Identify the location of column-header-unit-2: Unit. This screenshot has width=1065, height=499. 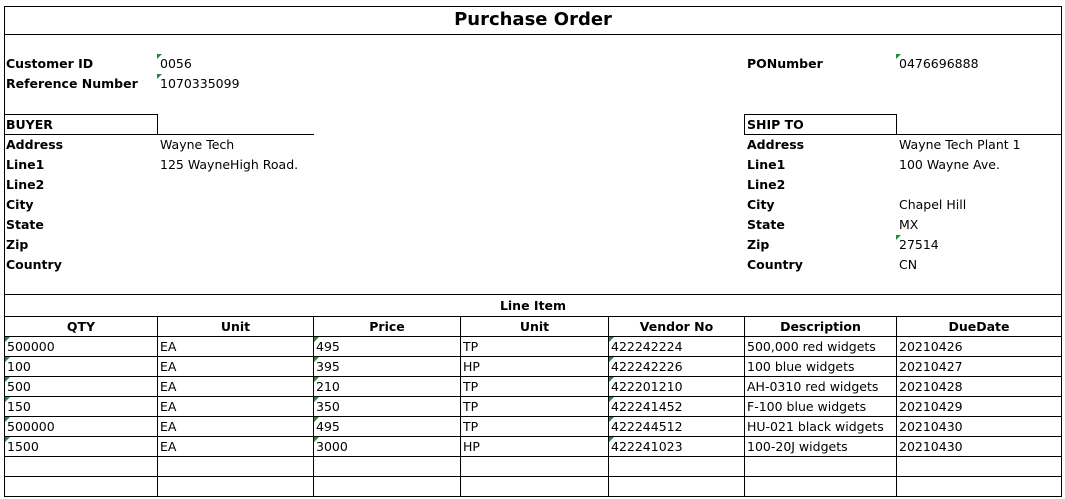
(534, 326).